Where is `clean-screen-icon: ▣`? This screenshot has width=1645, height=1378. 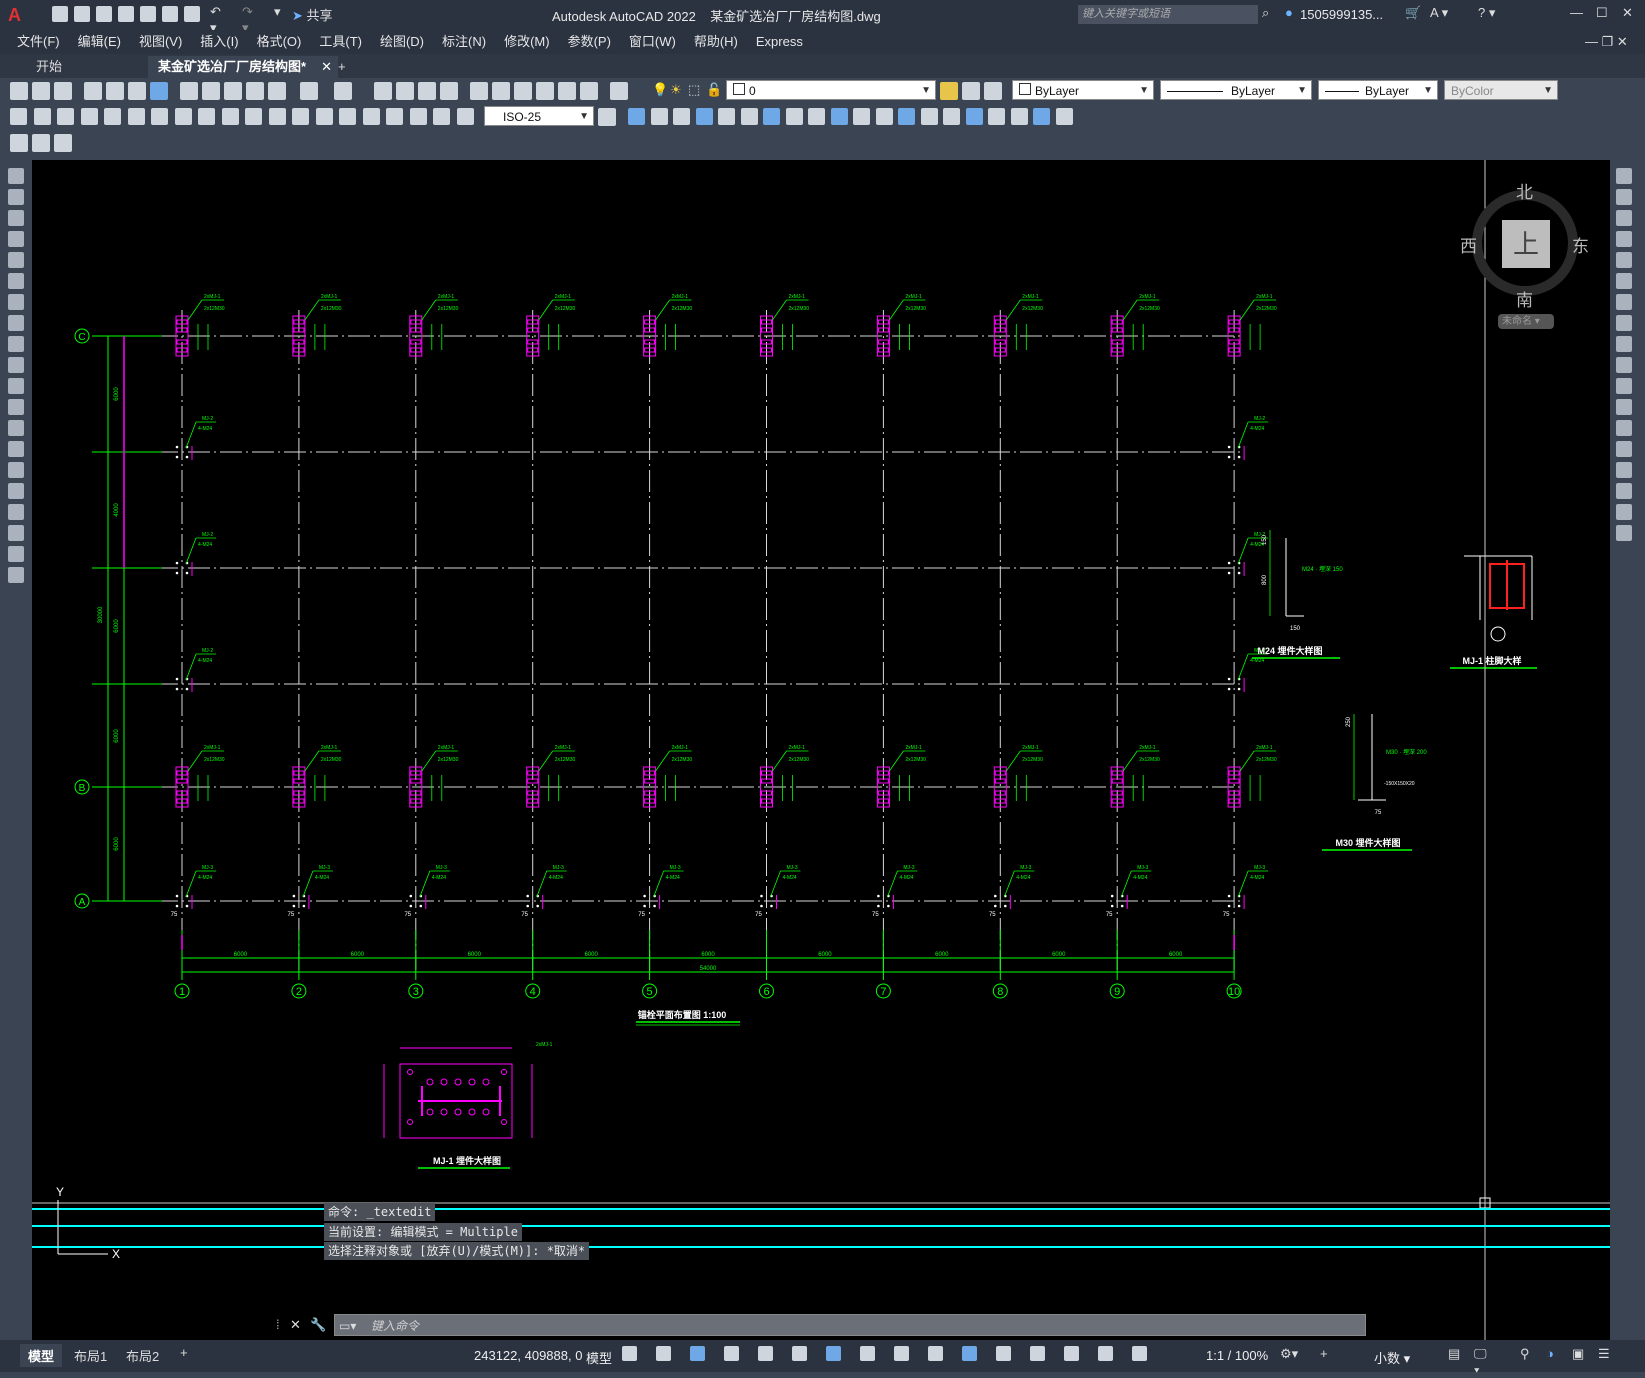 clean-screen-icon: ▣ is located at coordinates (1578, 1354).